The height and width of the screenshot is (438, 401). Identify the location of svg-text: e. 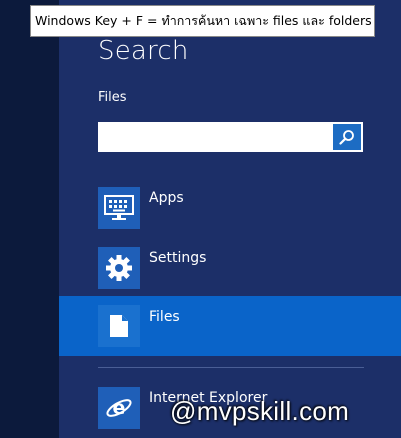
(119, 408).